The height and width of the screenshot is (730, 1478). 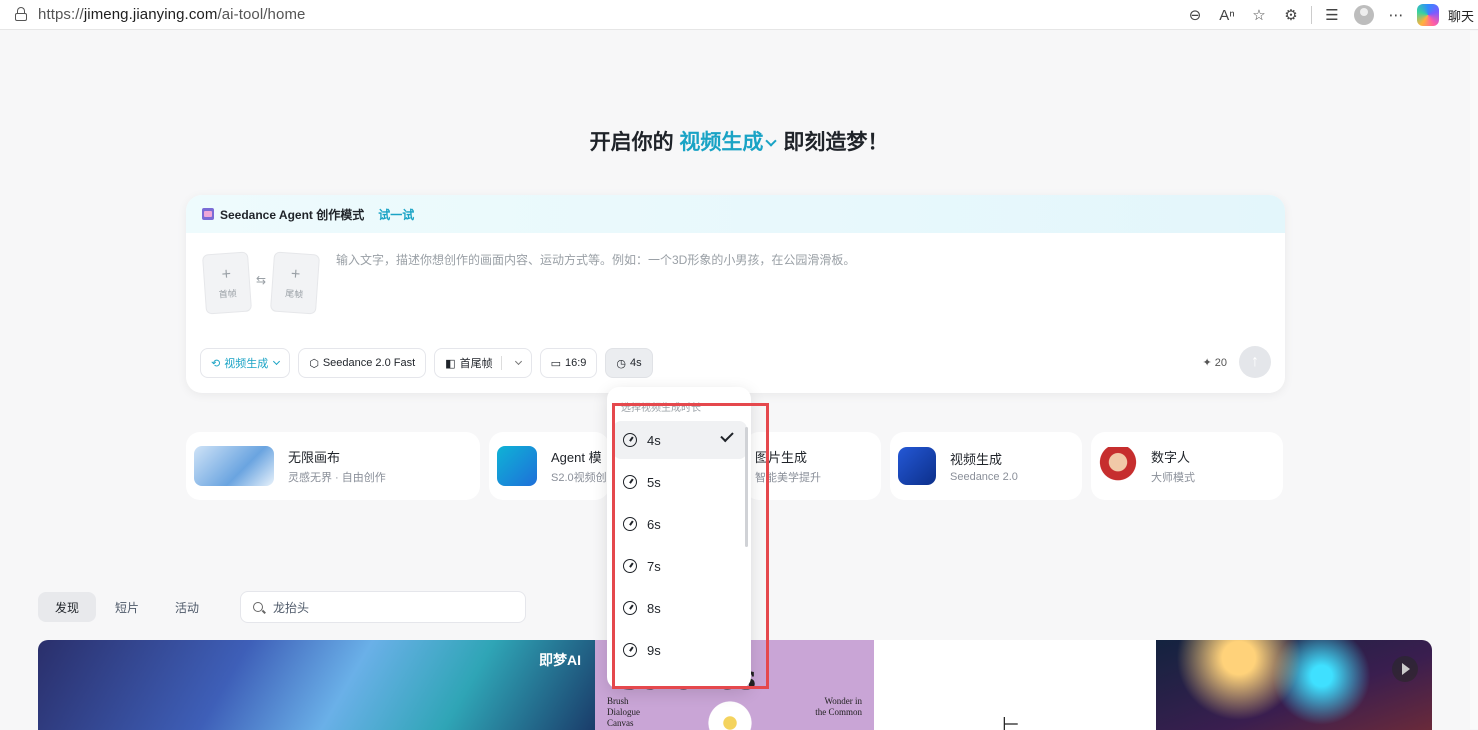 What do you see at coordinates (1364, 15) in the screenshot?
I see `profile-icon` at bounding box center [1364, 15].